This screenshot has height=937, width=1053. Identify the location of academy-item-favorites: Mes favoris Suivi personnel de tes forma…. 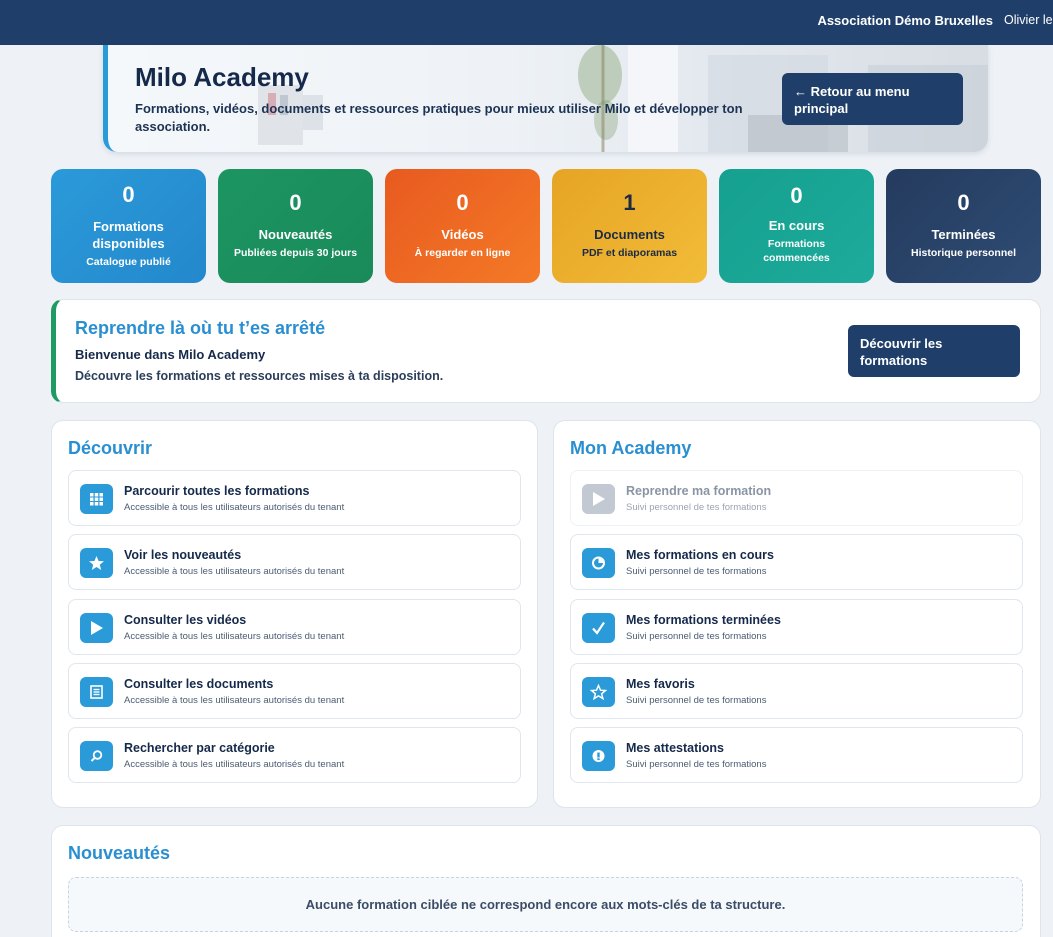
(796, 691).